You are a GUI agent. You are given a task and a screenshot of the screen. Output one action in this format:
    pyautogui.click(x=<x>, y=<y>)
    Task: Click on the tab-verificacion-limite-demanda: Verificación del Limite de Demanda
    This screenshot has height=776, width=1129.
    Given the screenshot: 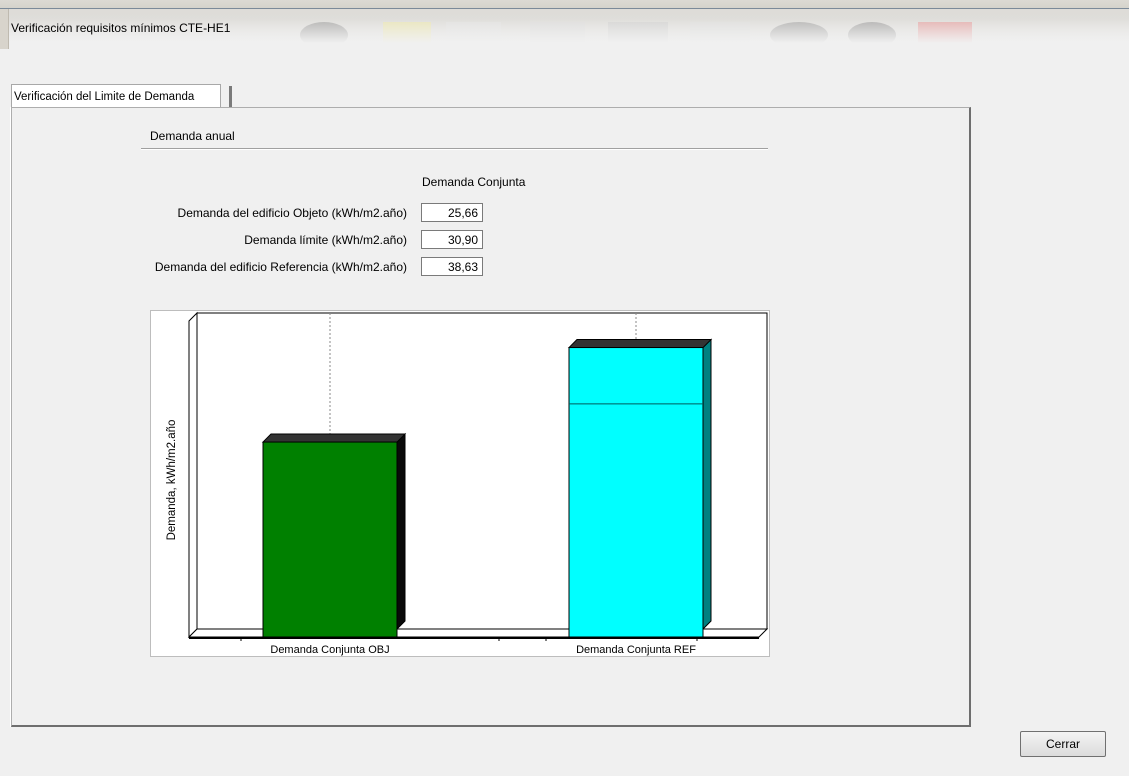 What is the action you would take?
    pyautogui.click(x=116, y=96)
    